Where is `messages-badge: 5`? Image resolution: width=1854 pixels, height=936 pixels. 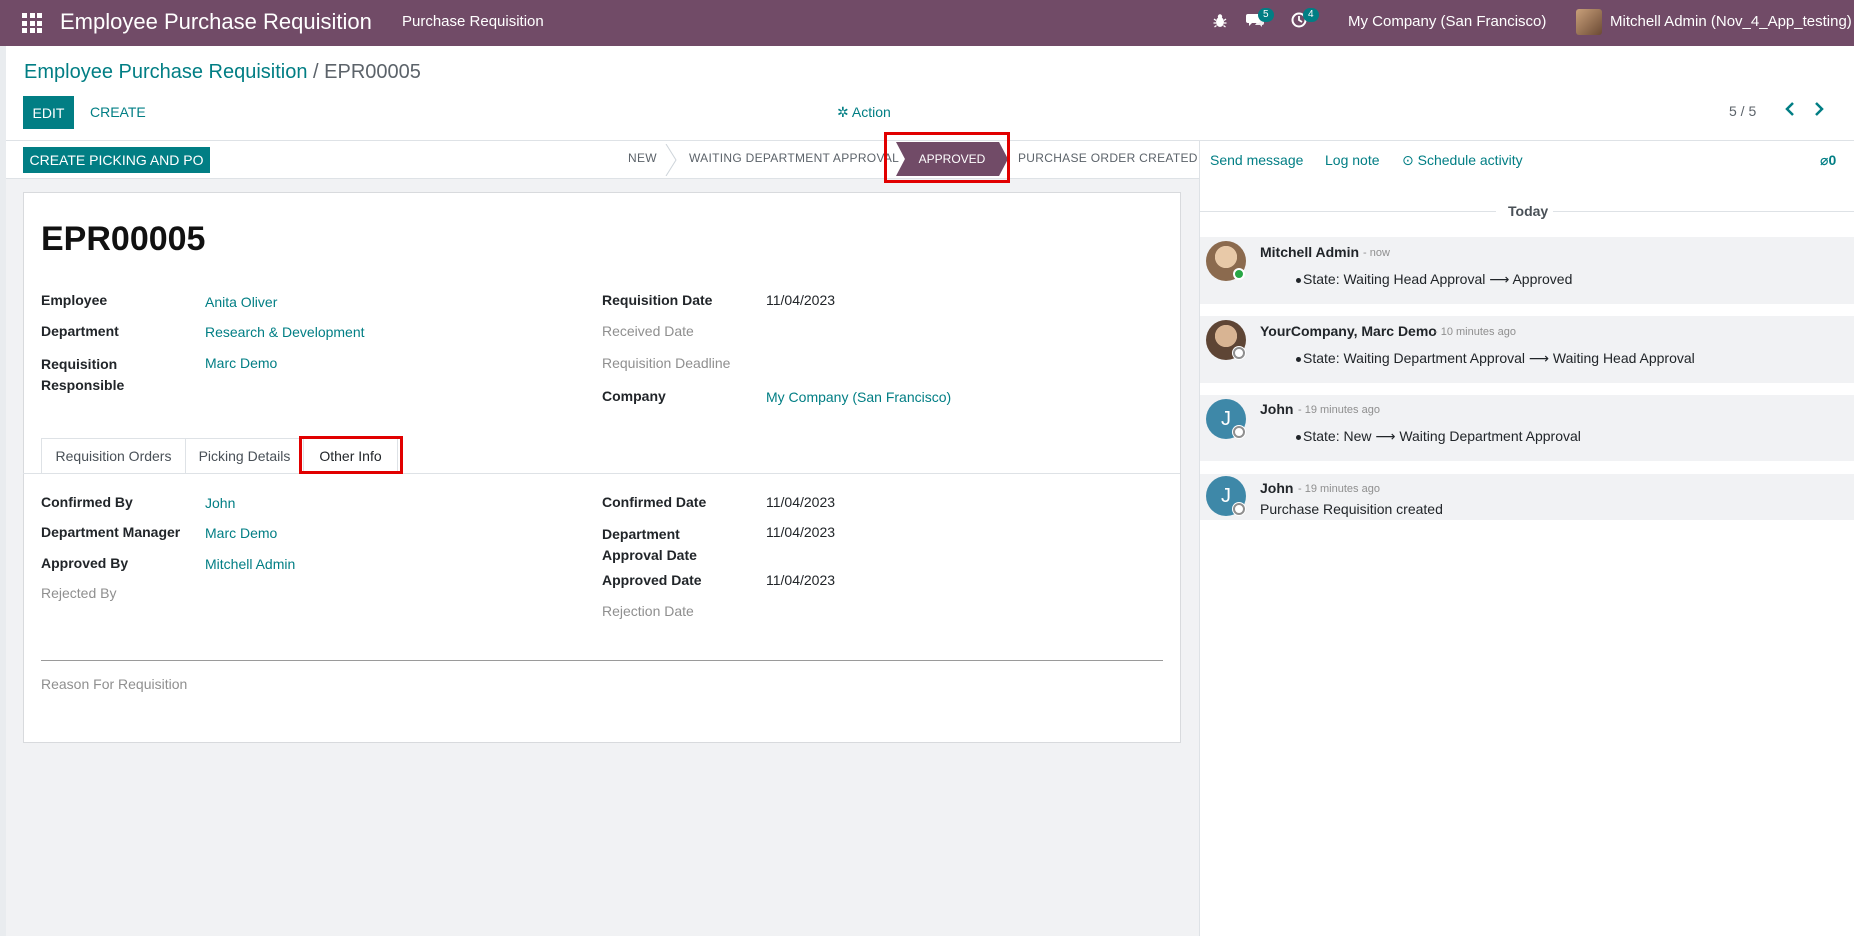
messages-badge: 5 is located at coordinates (1266, 15).